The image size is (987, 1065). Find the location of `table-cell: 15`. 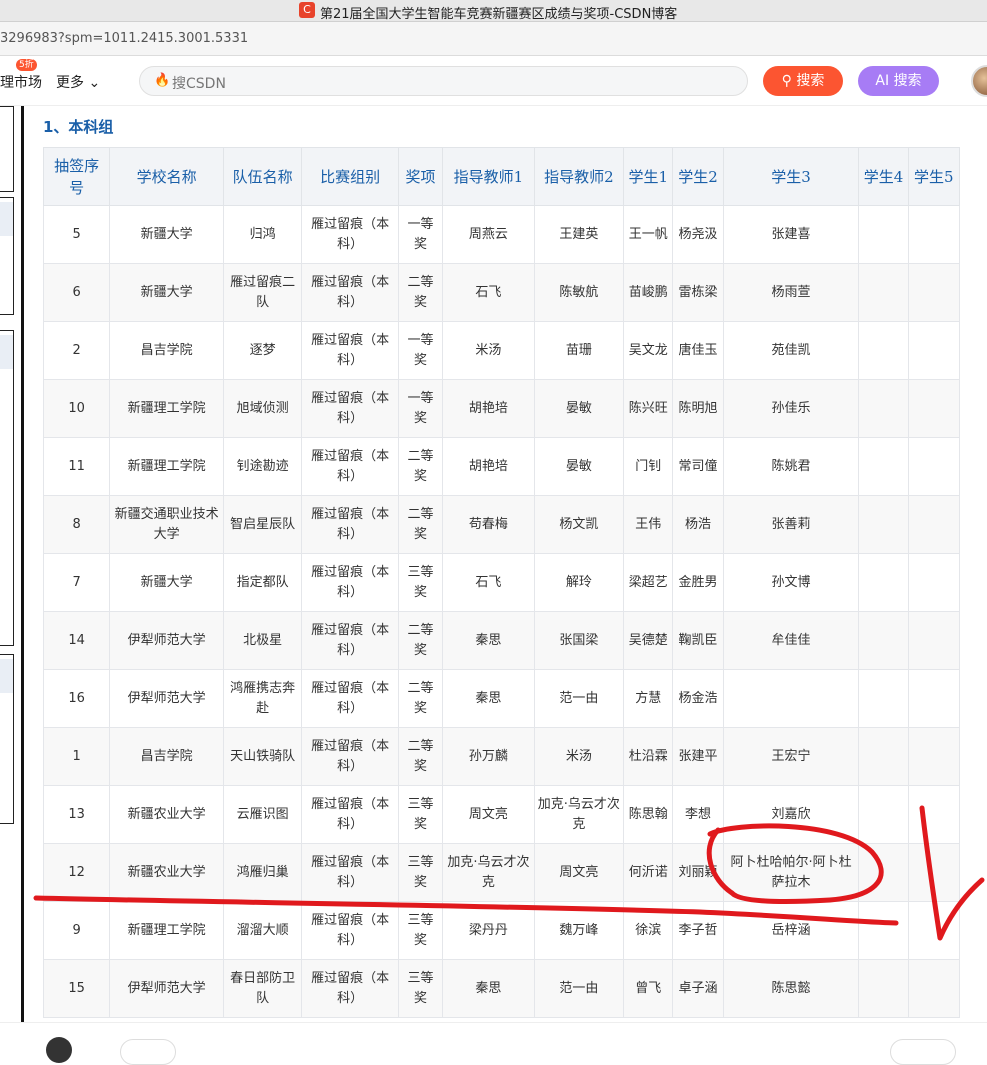

table-cell: 15 is located at coordinates (76, 988).